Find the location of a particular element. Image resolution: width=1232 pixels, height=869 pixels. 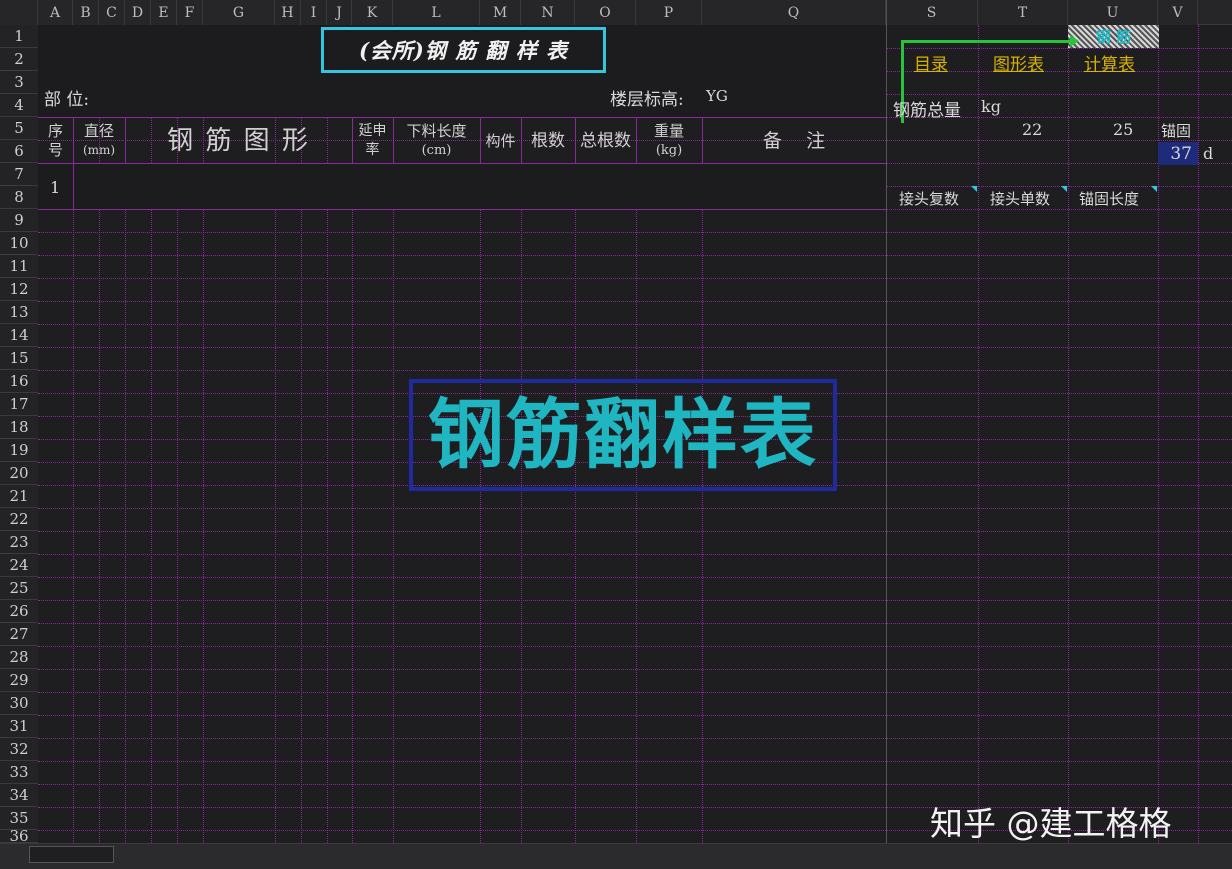

row-header-29: 29 is located at coordinates (19, 680).